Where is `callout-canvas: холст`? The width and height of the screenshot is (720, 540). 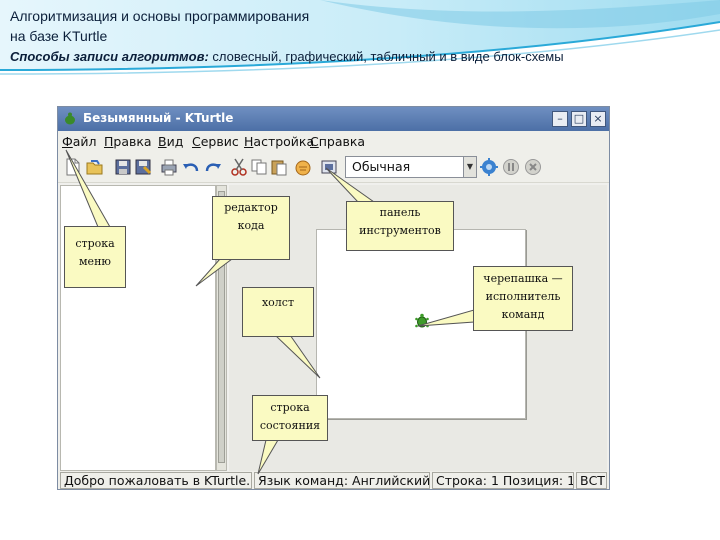 callout-canvas: холст is located at coordinates (278, 312).